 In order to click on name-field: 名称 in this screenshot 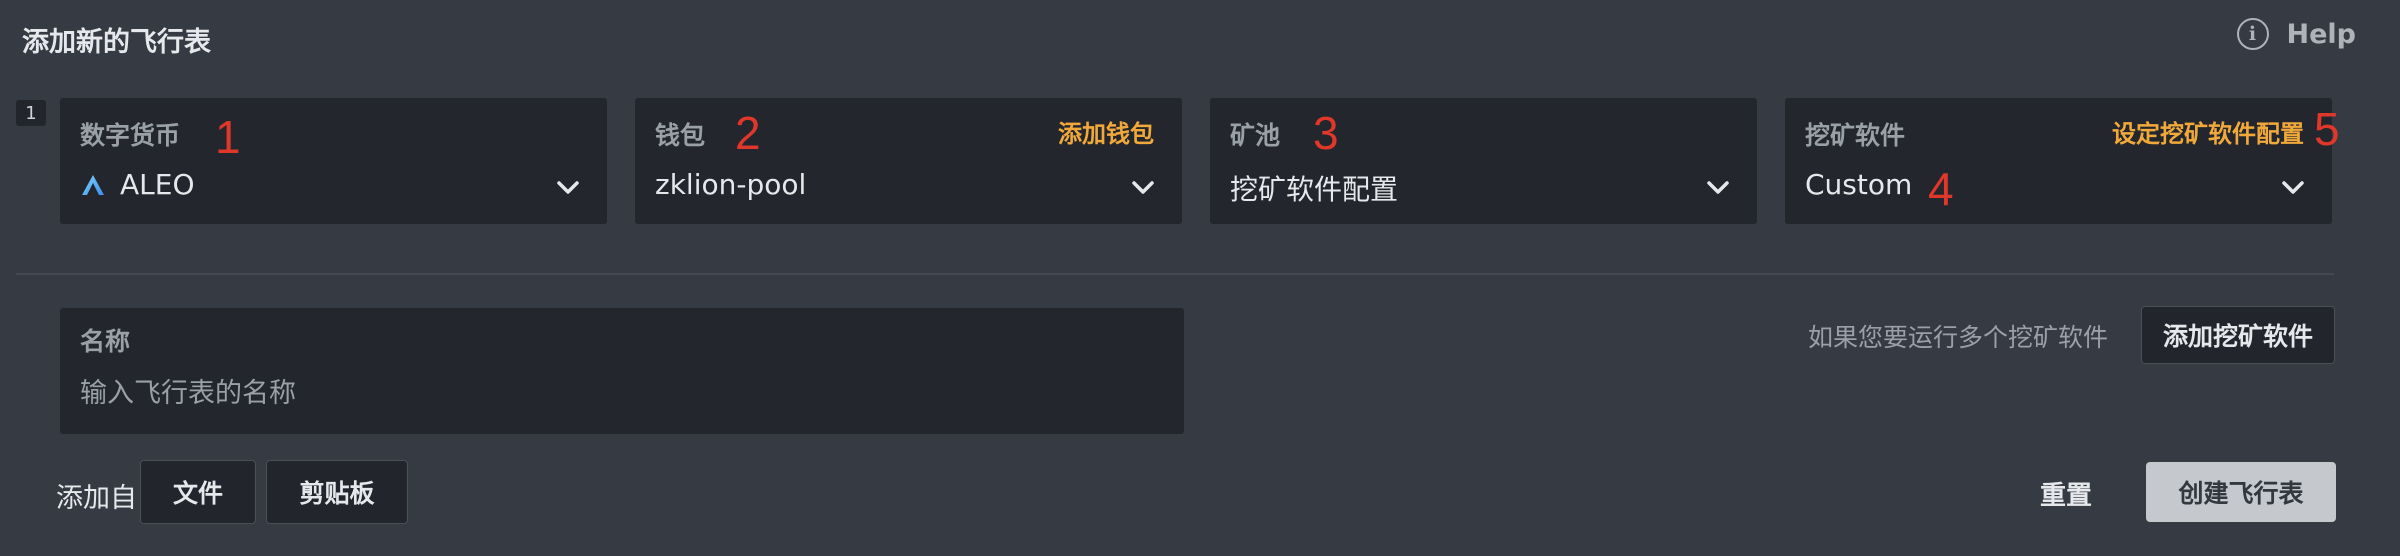, I will do `click(622, 371)`.